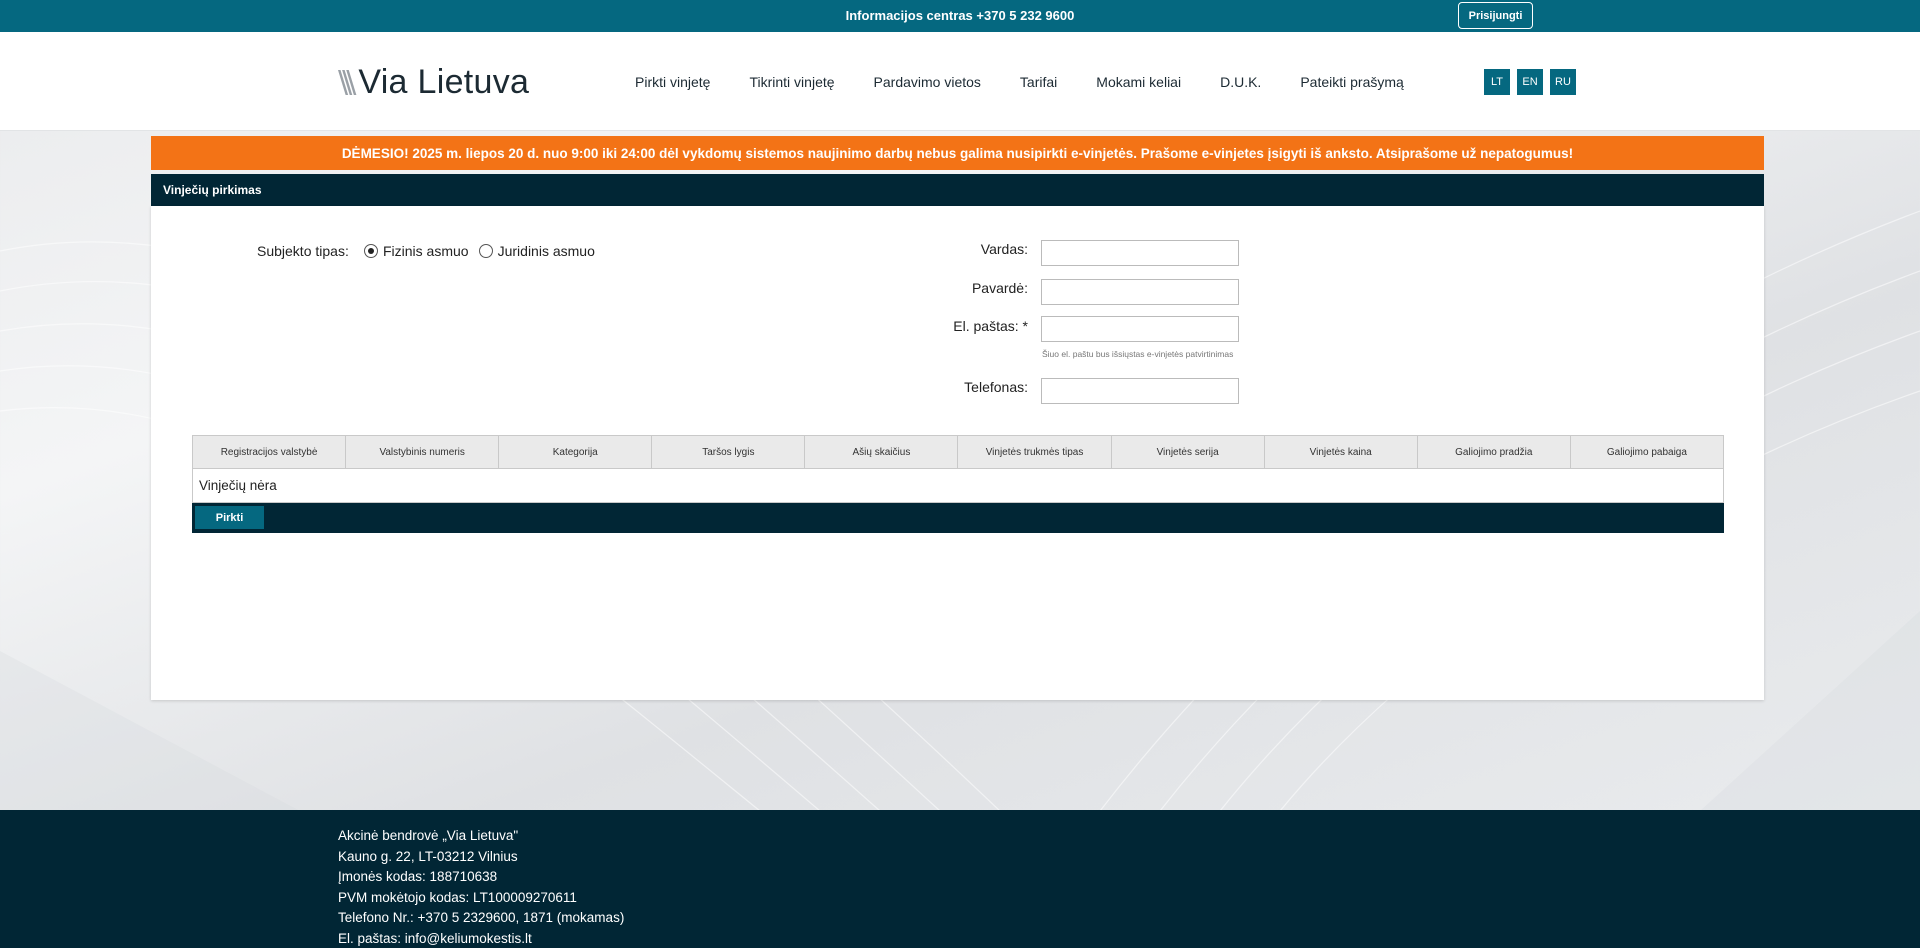 The image size is (1920, 948). Describe the element at coordinates (428, 835) in the screenshot. I see `footer-company-name: Akcinė bendrovė „Via Lietuva"` at that location.